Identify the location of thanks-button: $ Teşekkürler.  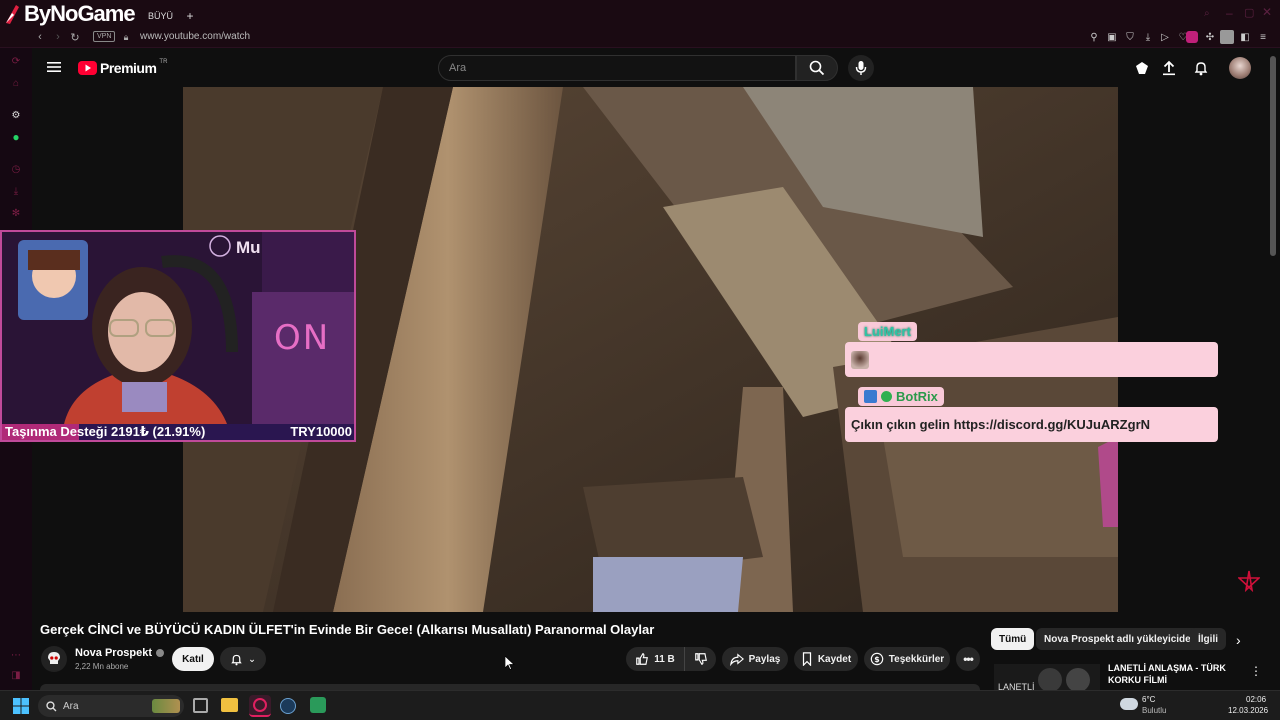
(907, 659).